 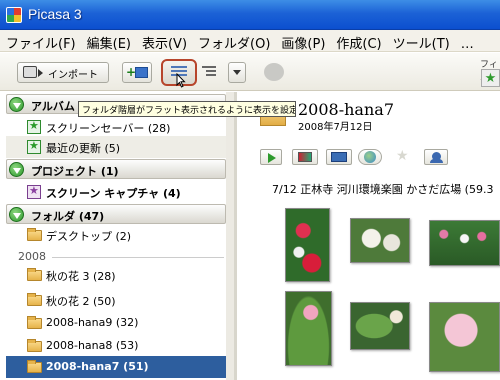 What do you see at coordinates (30, 72) in the screenshot?
I see `scanner-icon` at bounding box center [30, 72].